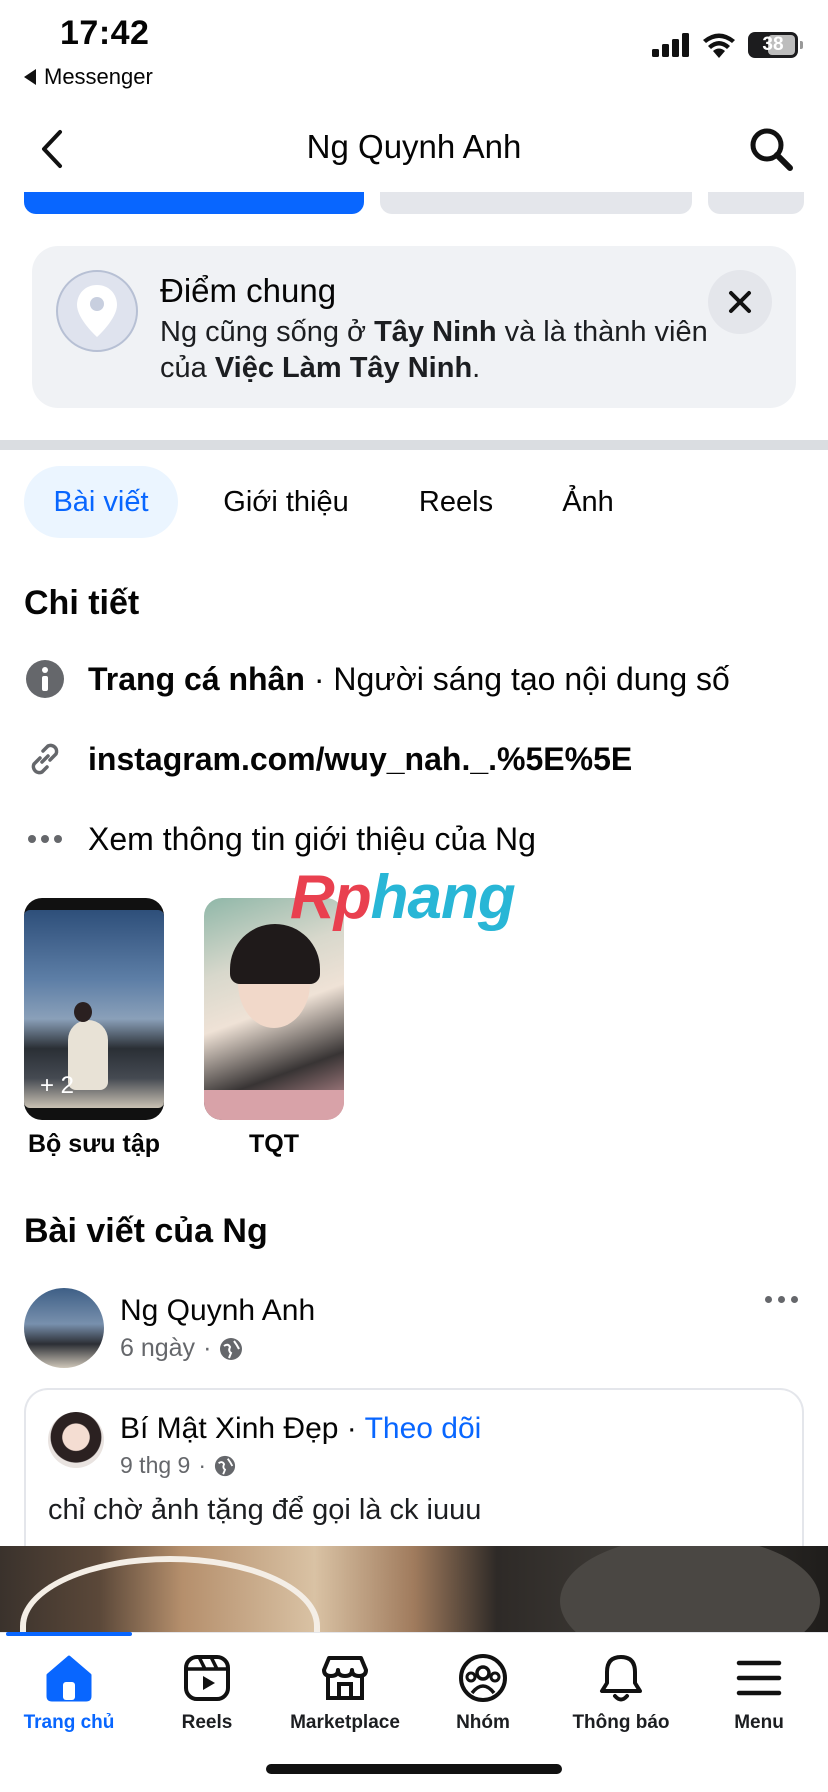  What do you see at coordinates (64, 1328) in the screenshot?
I see `post-author-avatar` at bounding box center [64, 1328].